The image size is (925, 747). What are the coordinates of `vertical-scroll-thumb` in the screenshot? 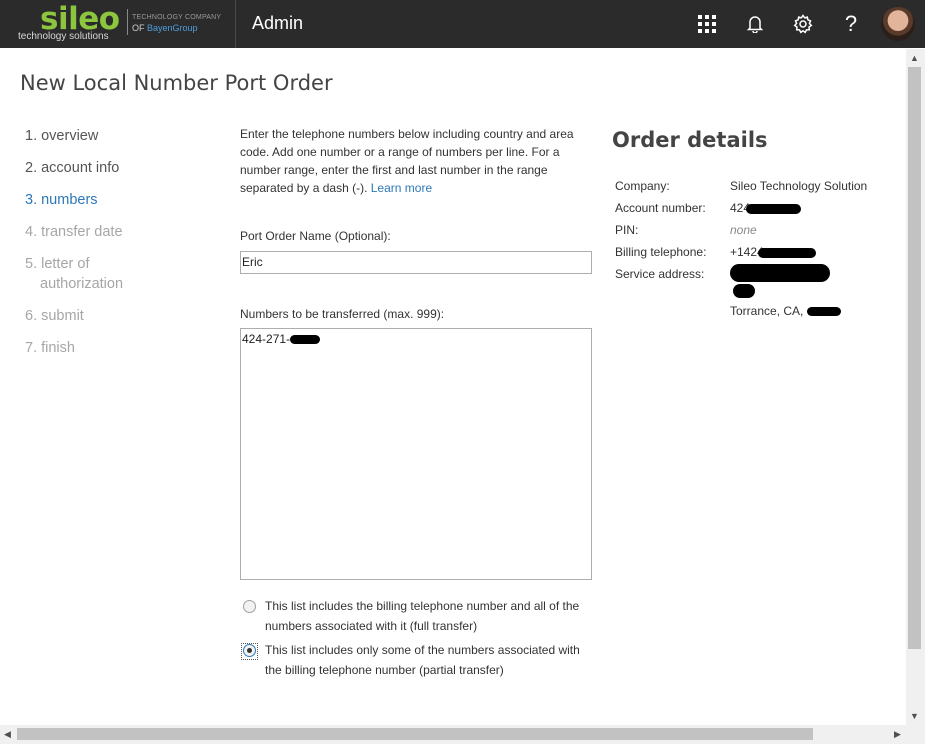 It's located at (914, 358).